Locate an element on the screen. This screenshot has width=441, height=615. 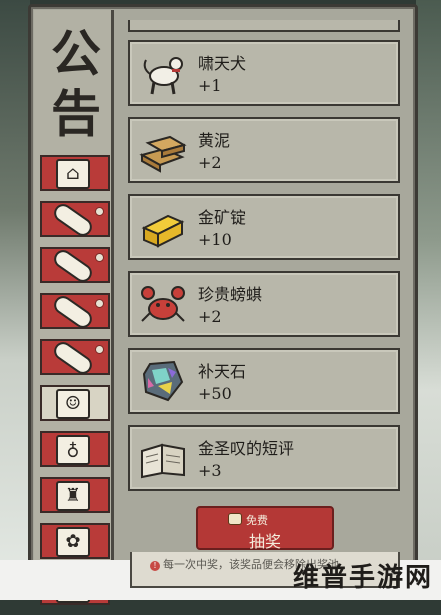
tab-7: ♁ is located at coordinates (75, 449).